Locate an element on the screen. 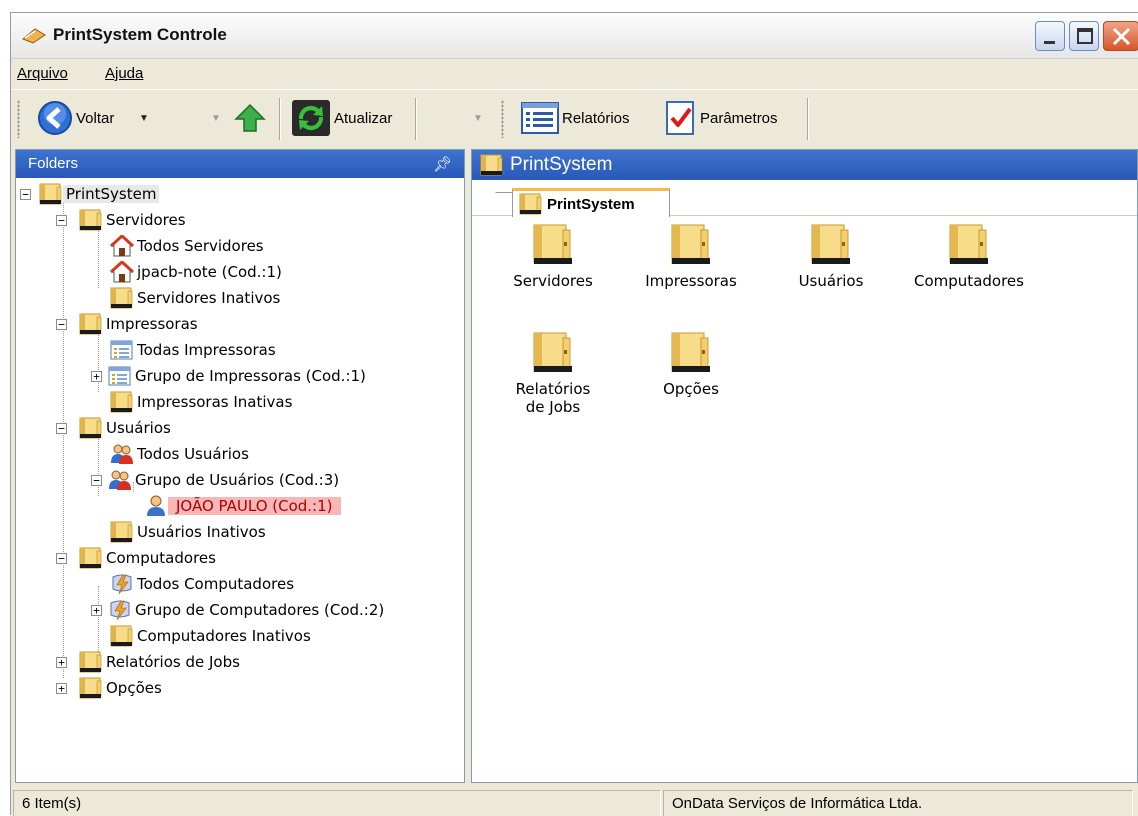 The image size is (1138, 816). back-button: Voltar is located at coordinates (75, 118).